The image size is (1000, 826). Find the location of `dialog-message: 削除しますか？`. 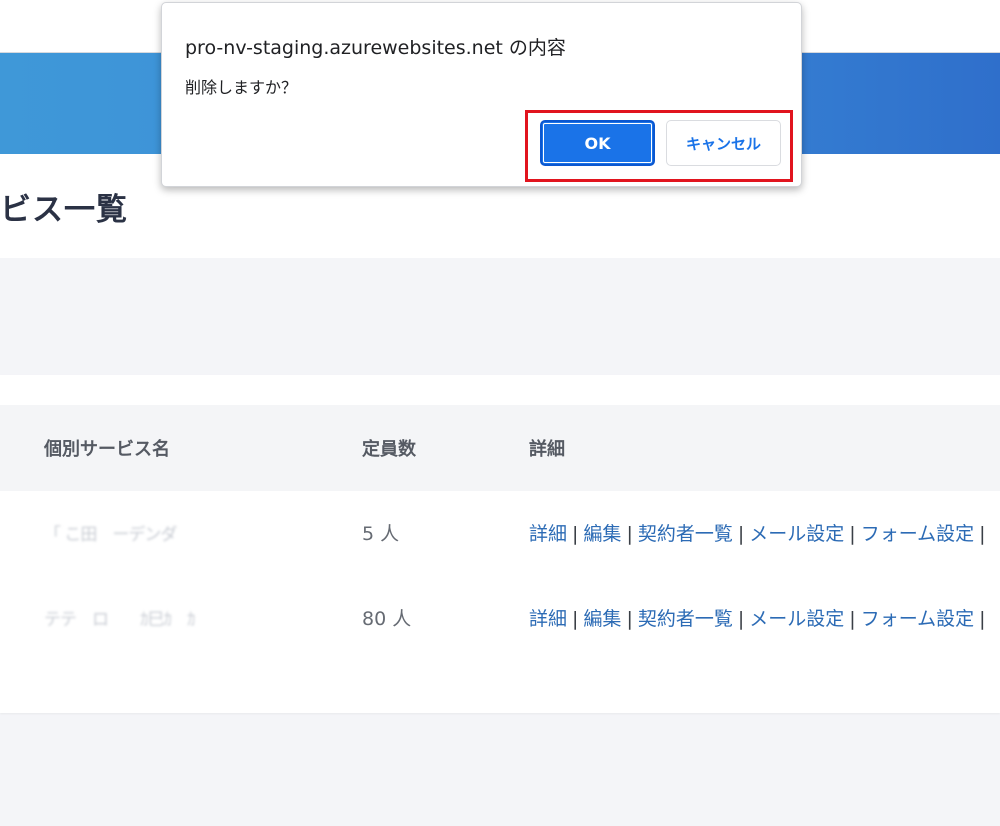

dialog-message: 削除しますか？ is located at coordinates (241, 87).